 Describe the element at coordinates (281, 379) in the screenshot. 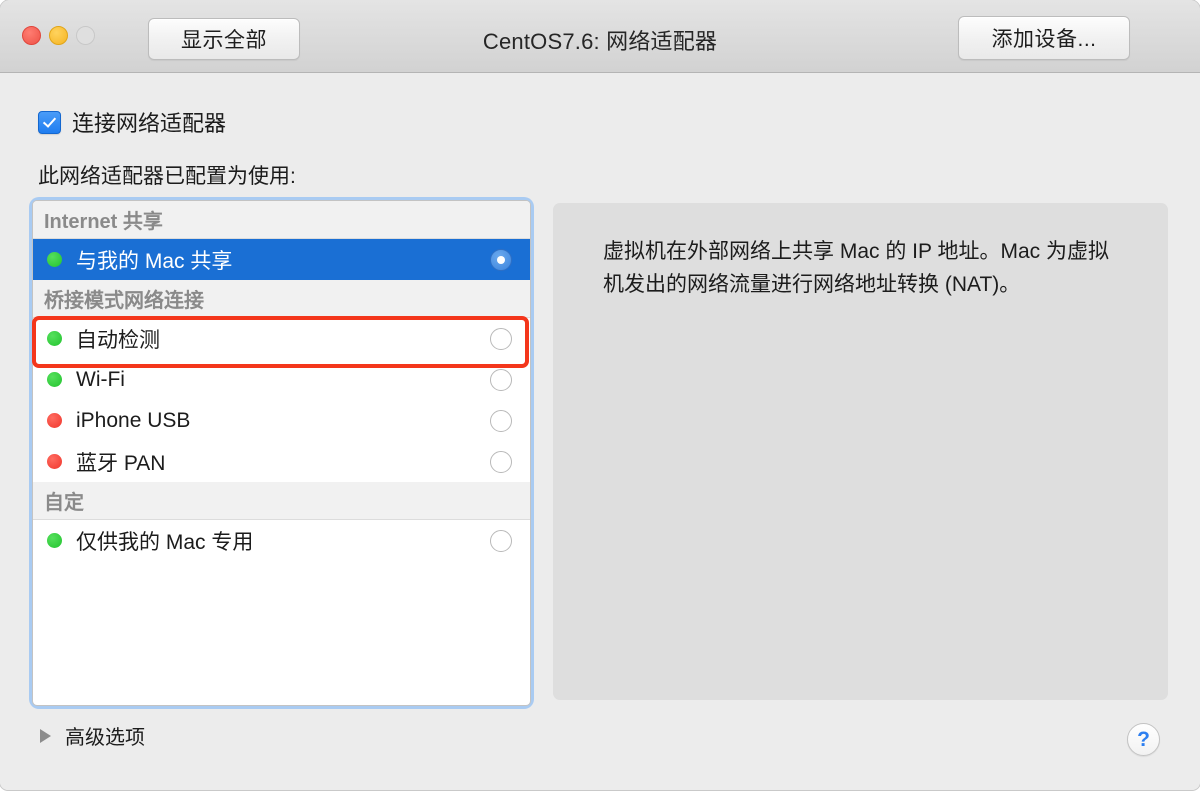

I see `network-option-row: Wi-Fi` at that location.